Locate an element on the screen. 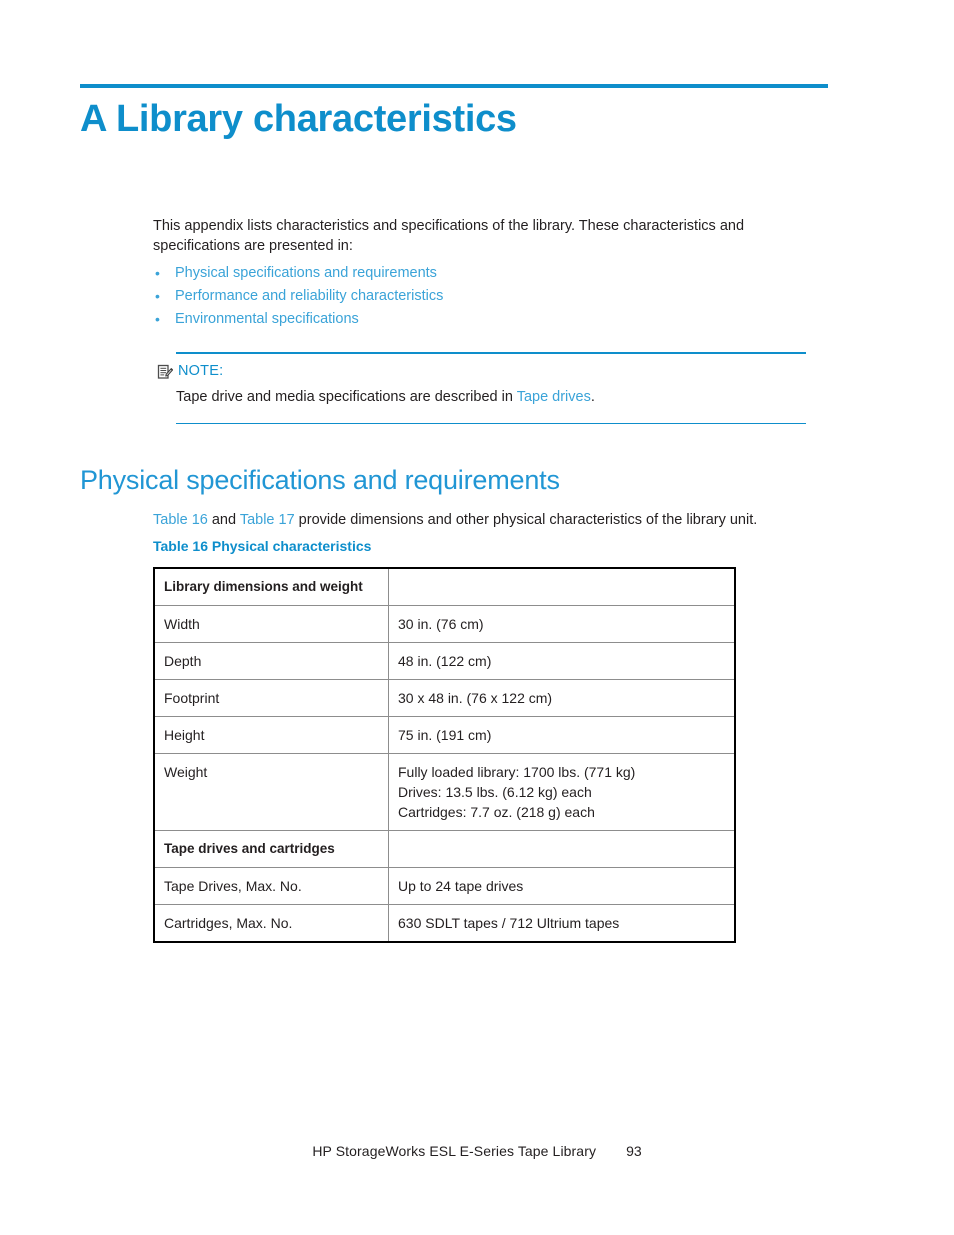 The image size is (954, 1235). table-cell-label: Footprint is located at coordinates (271, 698).